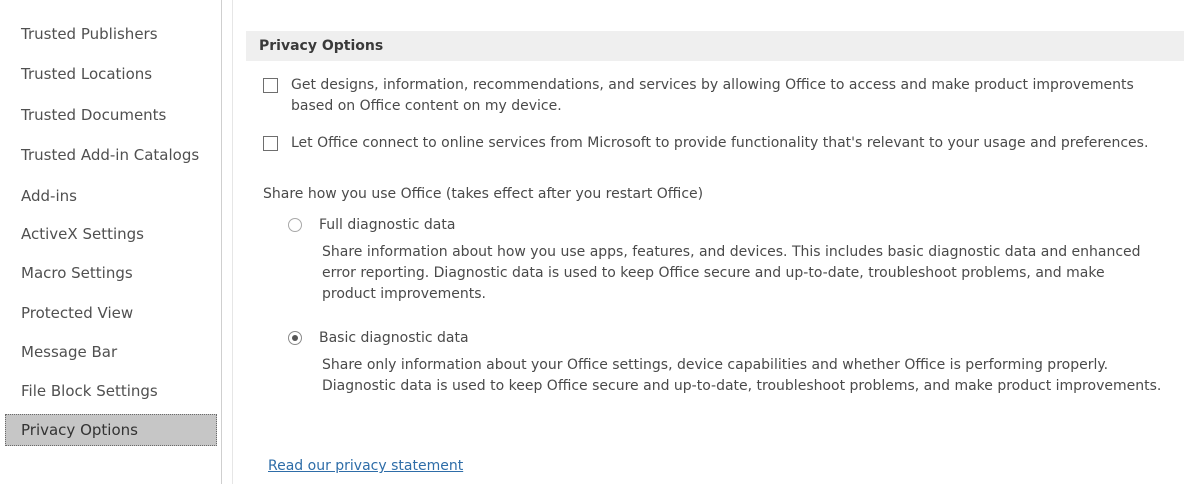 The image size is (1184, 484). What do you see at coordinates (394, 338) in the screenshot?
I see `basic-diagnostic-label: Basic diagnostic data` at bounding box center [394, 338].